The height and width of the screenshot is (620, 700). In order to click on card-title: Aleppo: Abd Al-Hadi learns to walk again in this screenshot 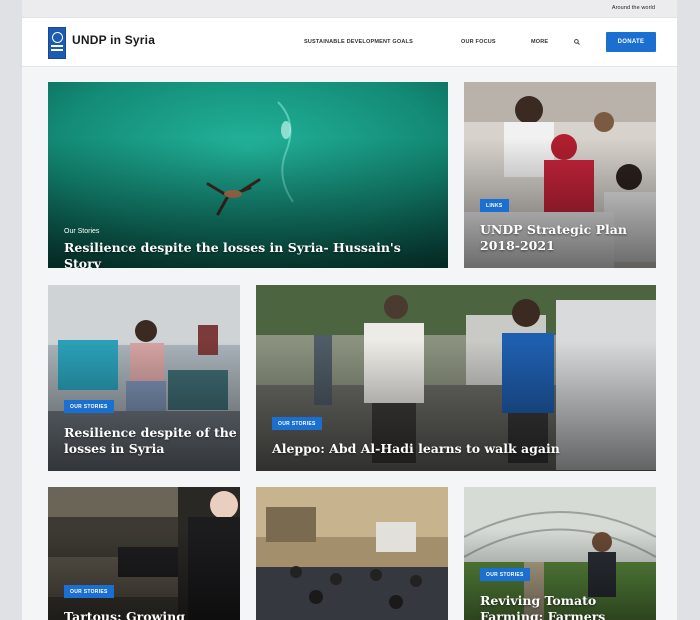, I will do `click(416, 448)`.